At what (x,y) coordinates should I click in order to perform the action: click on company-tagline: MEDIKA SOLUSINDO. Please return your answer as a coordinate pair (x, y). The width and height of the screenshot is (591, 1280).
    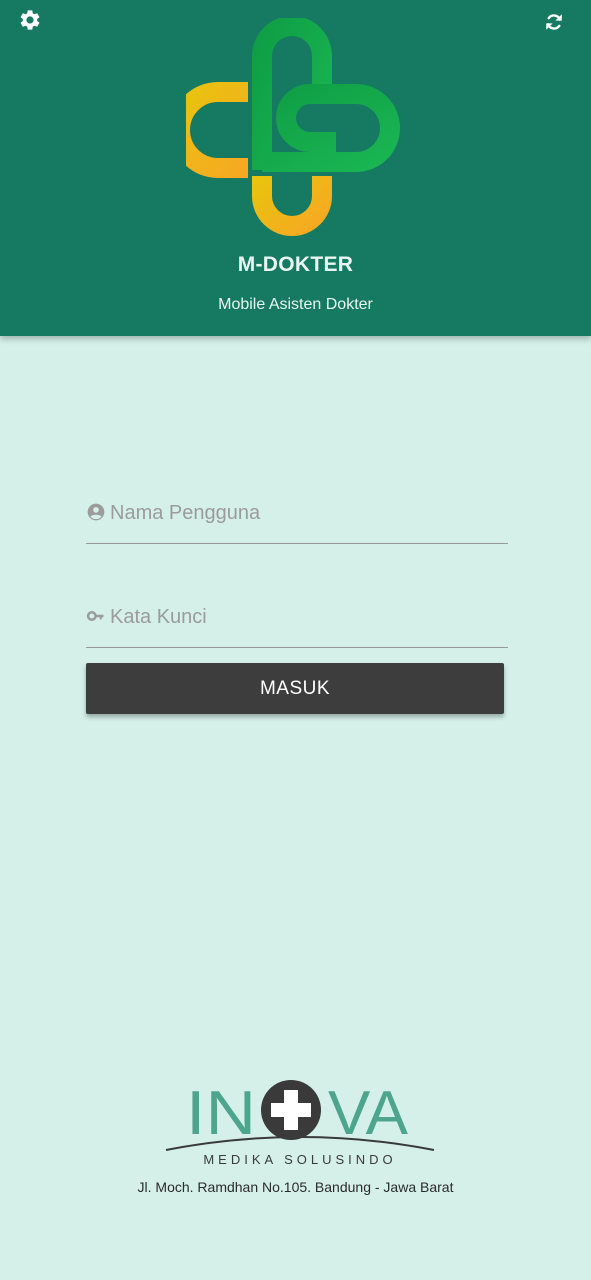
    Looking at the image, I should click on (299, 1159).